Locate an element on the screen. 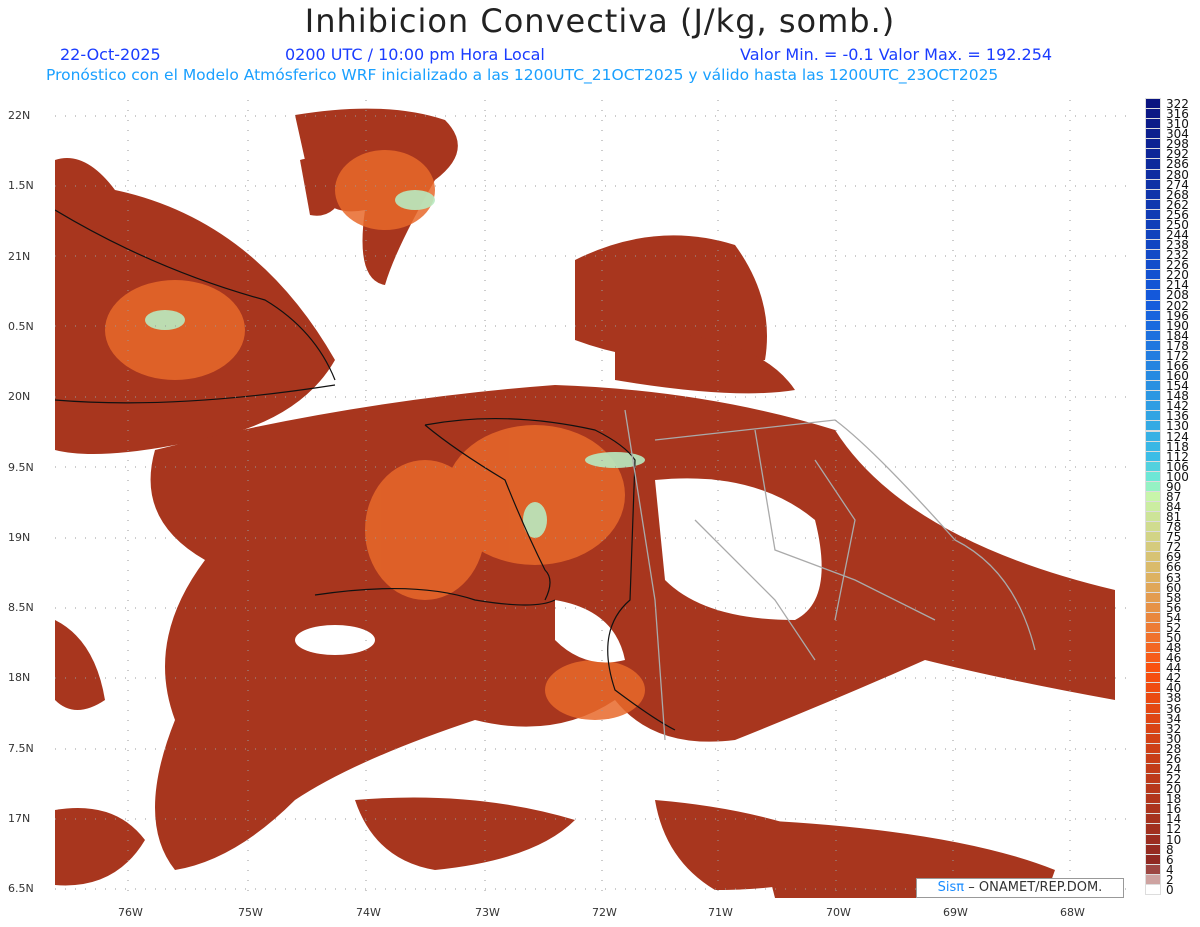 This screenshot has height=927, width=1200. lat-tick-label: 20N is located at coordinates (19, 397).